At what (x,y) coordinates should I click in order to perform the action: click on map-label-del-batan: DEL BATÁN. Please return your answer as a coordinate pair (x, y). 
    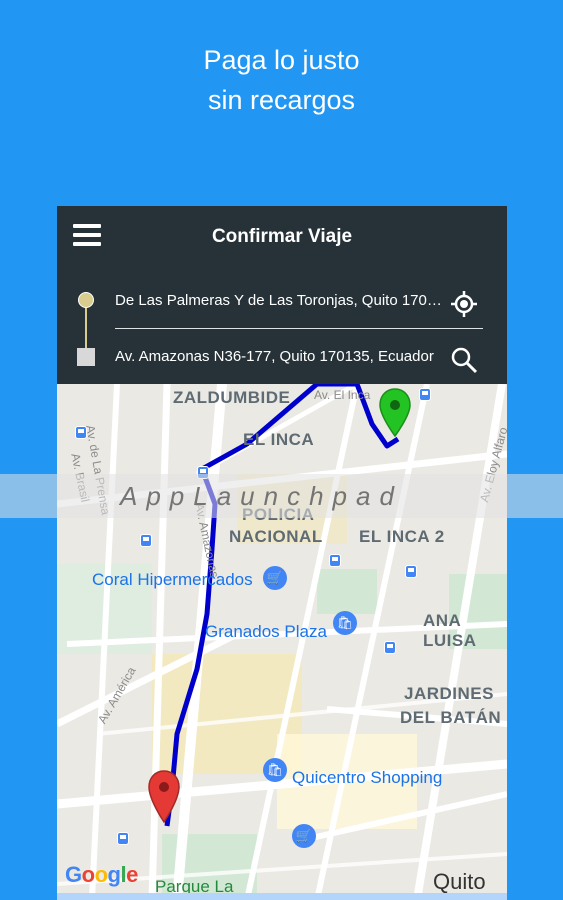
    Looking at the image, I should click on (451, 717).